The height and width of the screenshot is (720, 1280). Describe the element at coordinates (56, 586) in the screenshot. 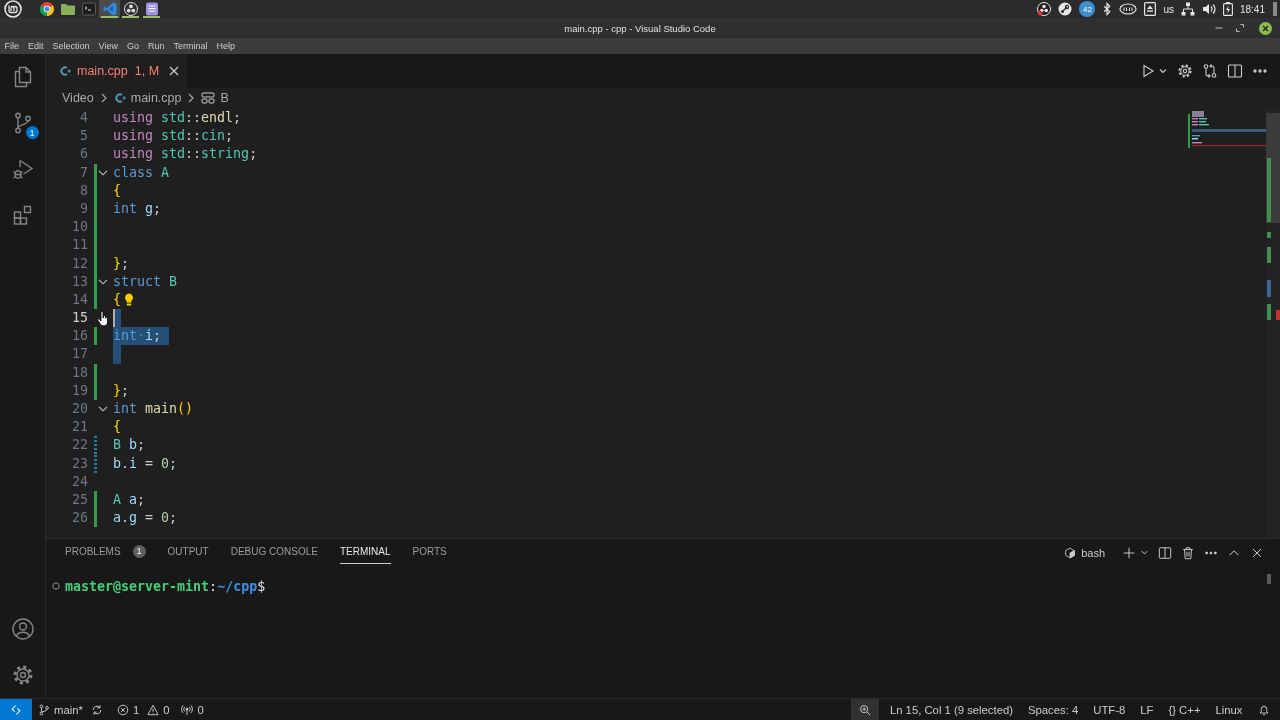

I see `circle-marker-icon` at that location.